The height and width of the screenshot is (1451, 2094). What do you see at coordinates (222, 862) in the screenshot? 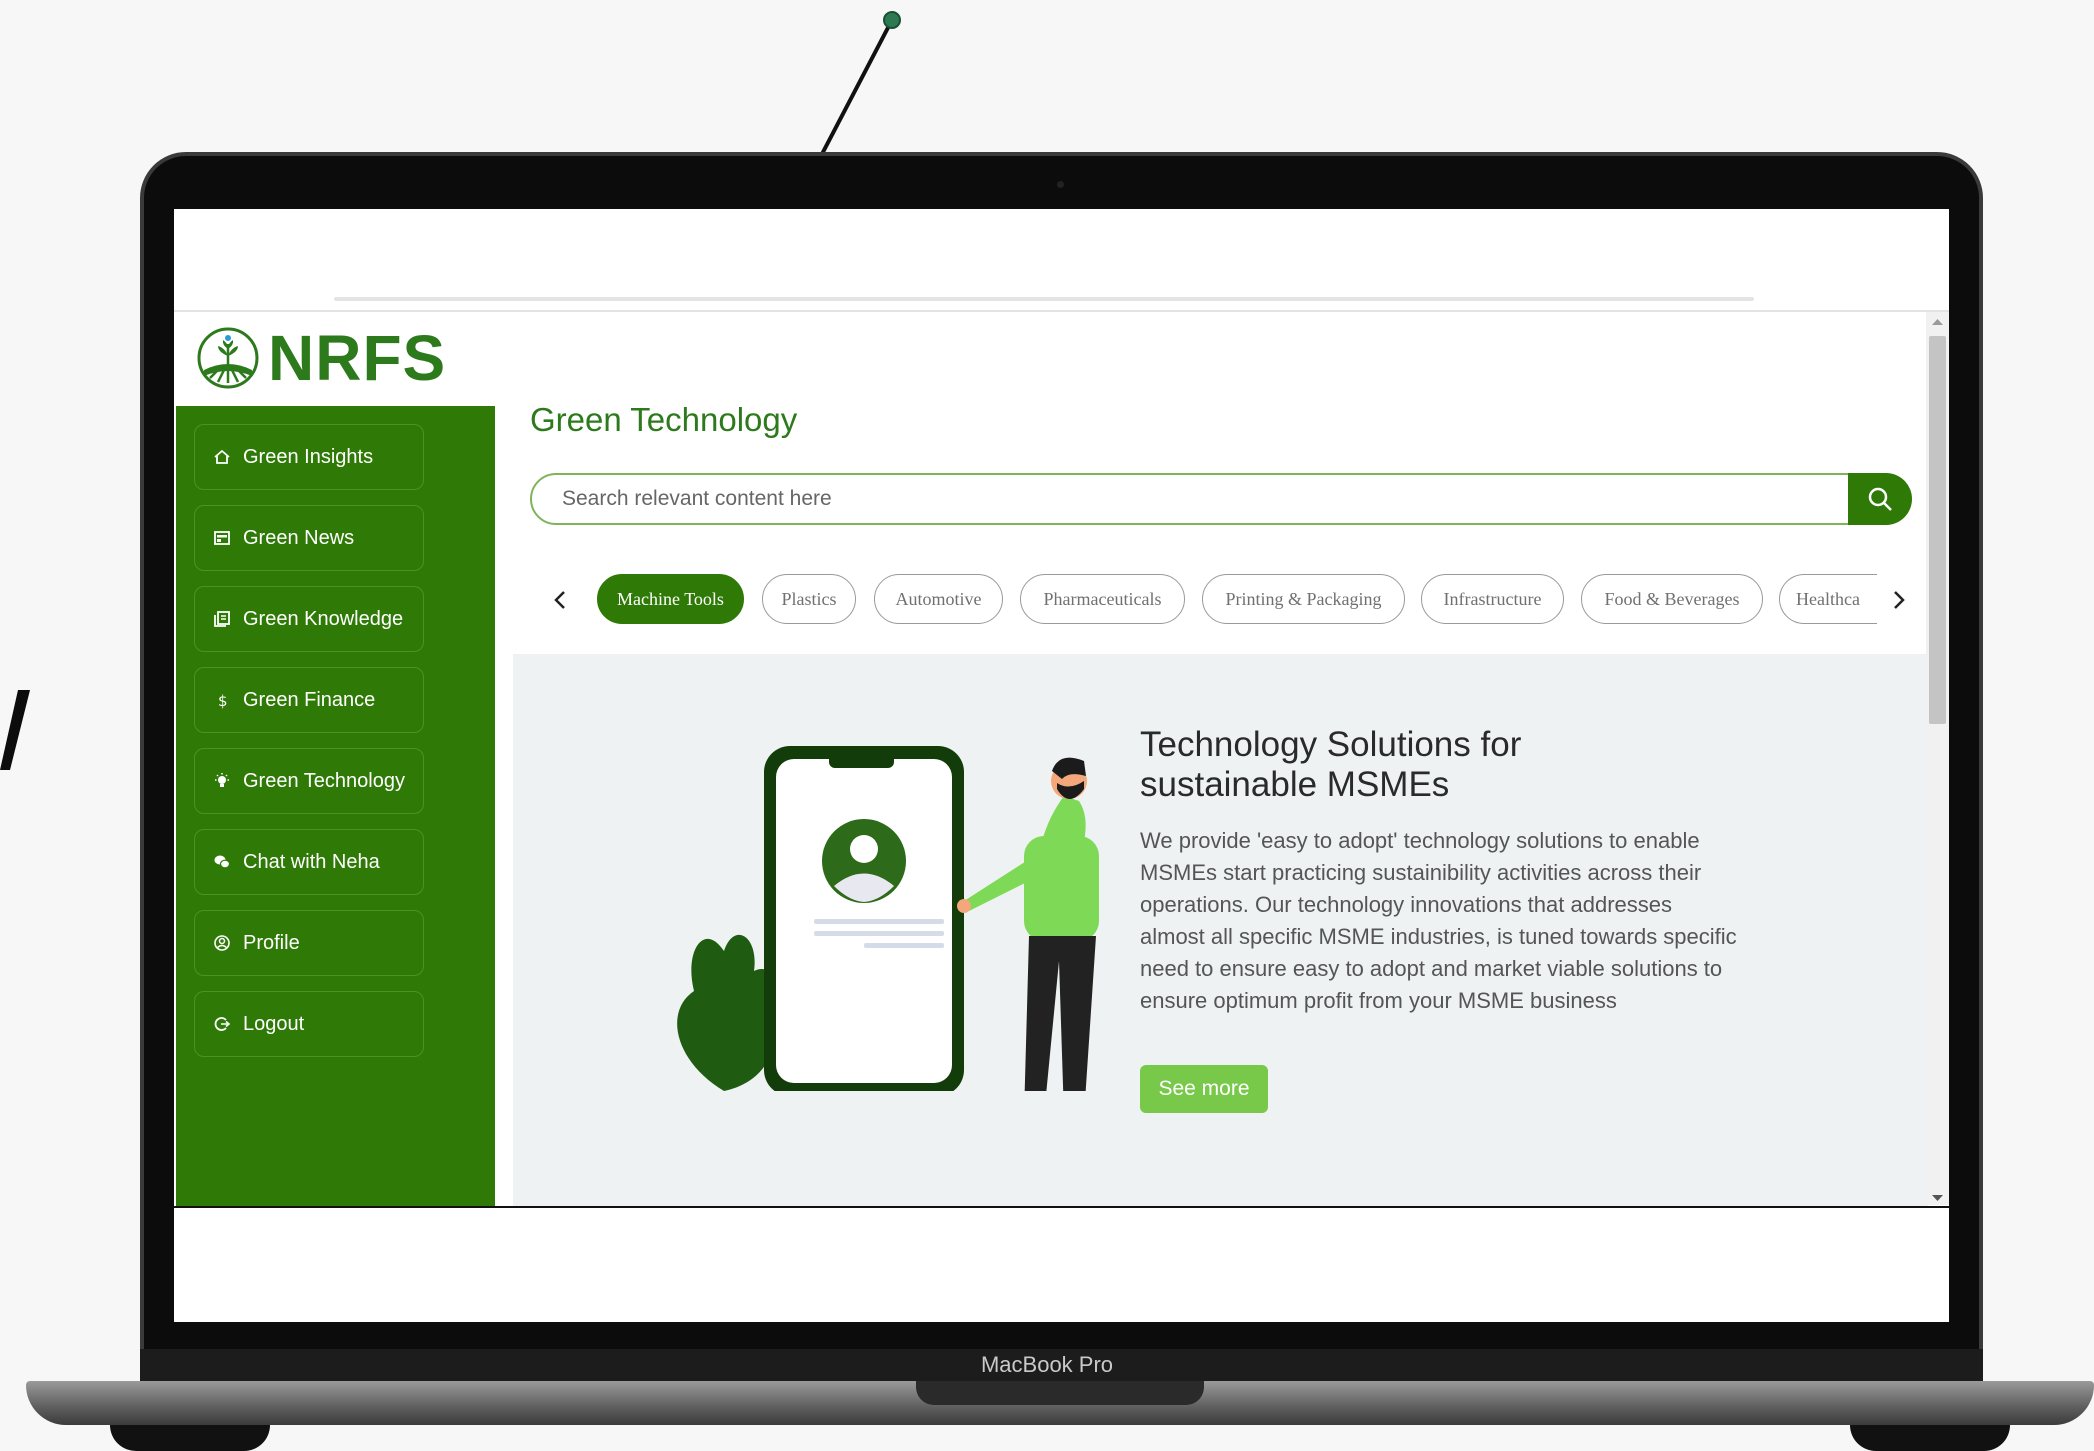
I see `chat-icon` at bounding box center [222, 862].